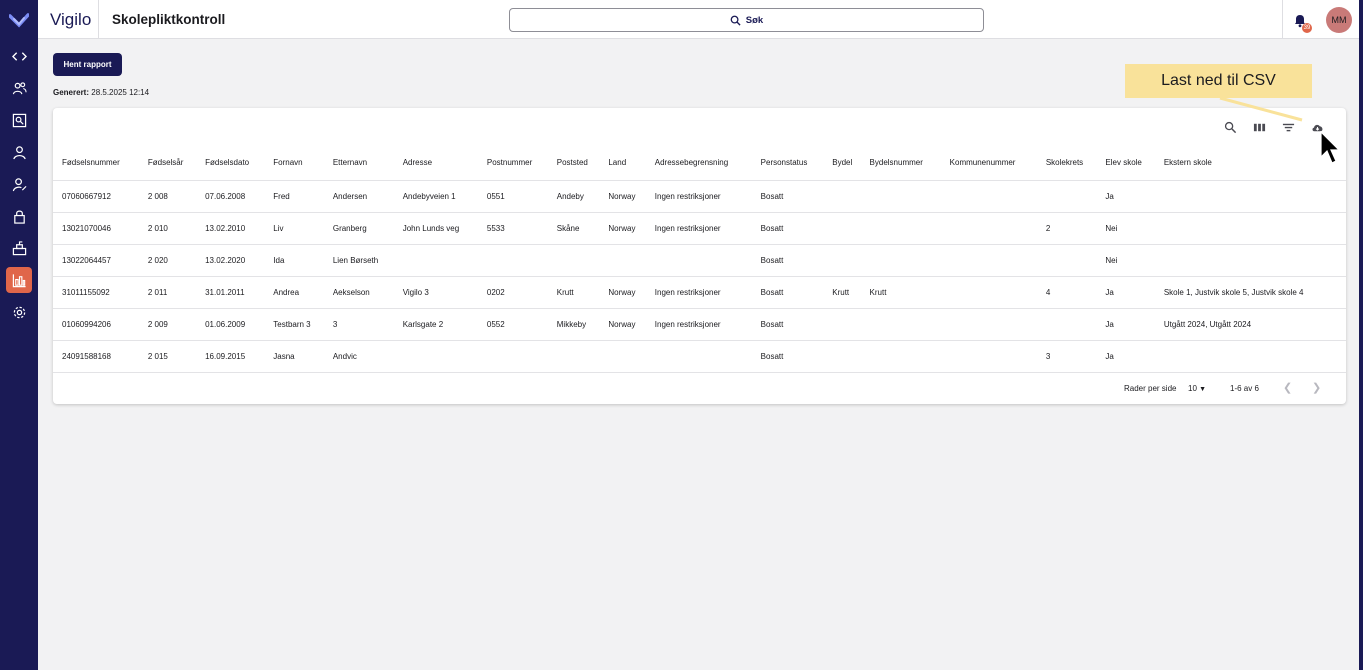 Image resolution: width=1363 pixels, height=670 pixels. I want to click on nav-school, so click(19, 248).